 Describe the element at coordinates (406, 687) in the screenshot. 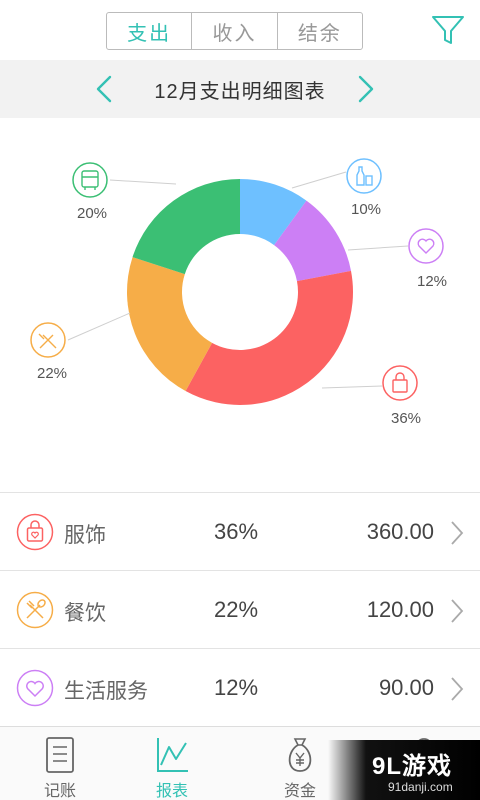

I see `list-item-amount: 90.00` at that location.